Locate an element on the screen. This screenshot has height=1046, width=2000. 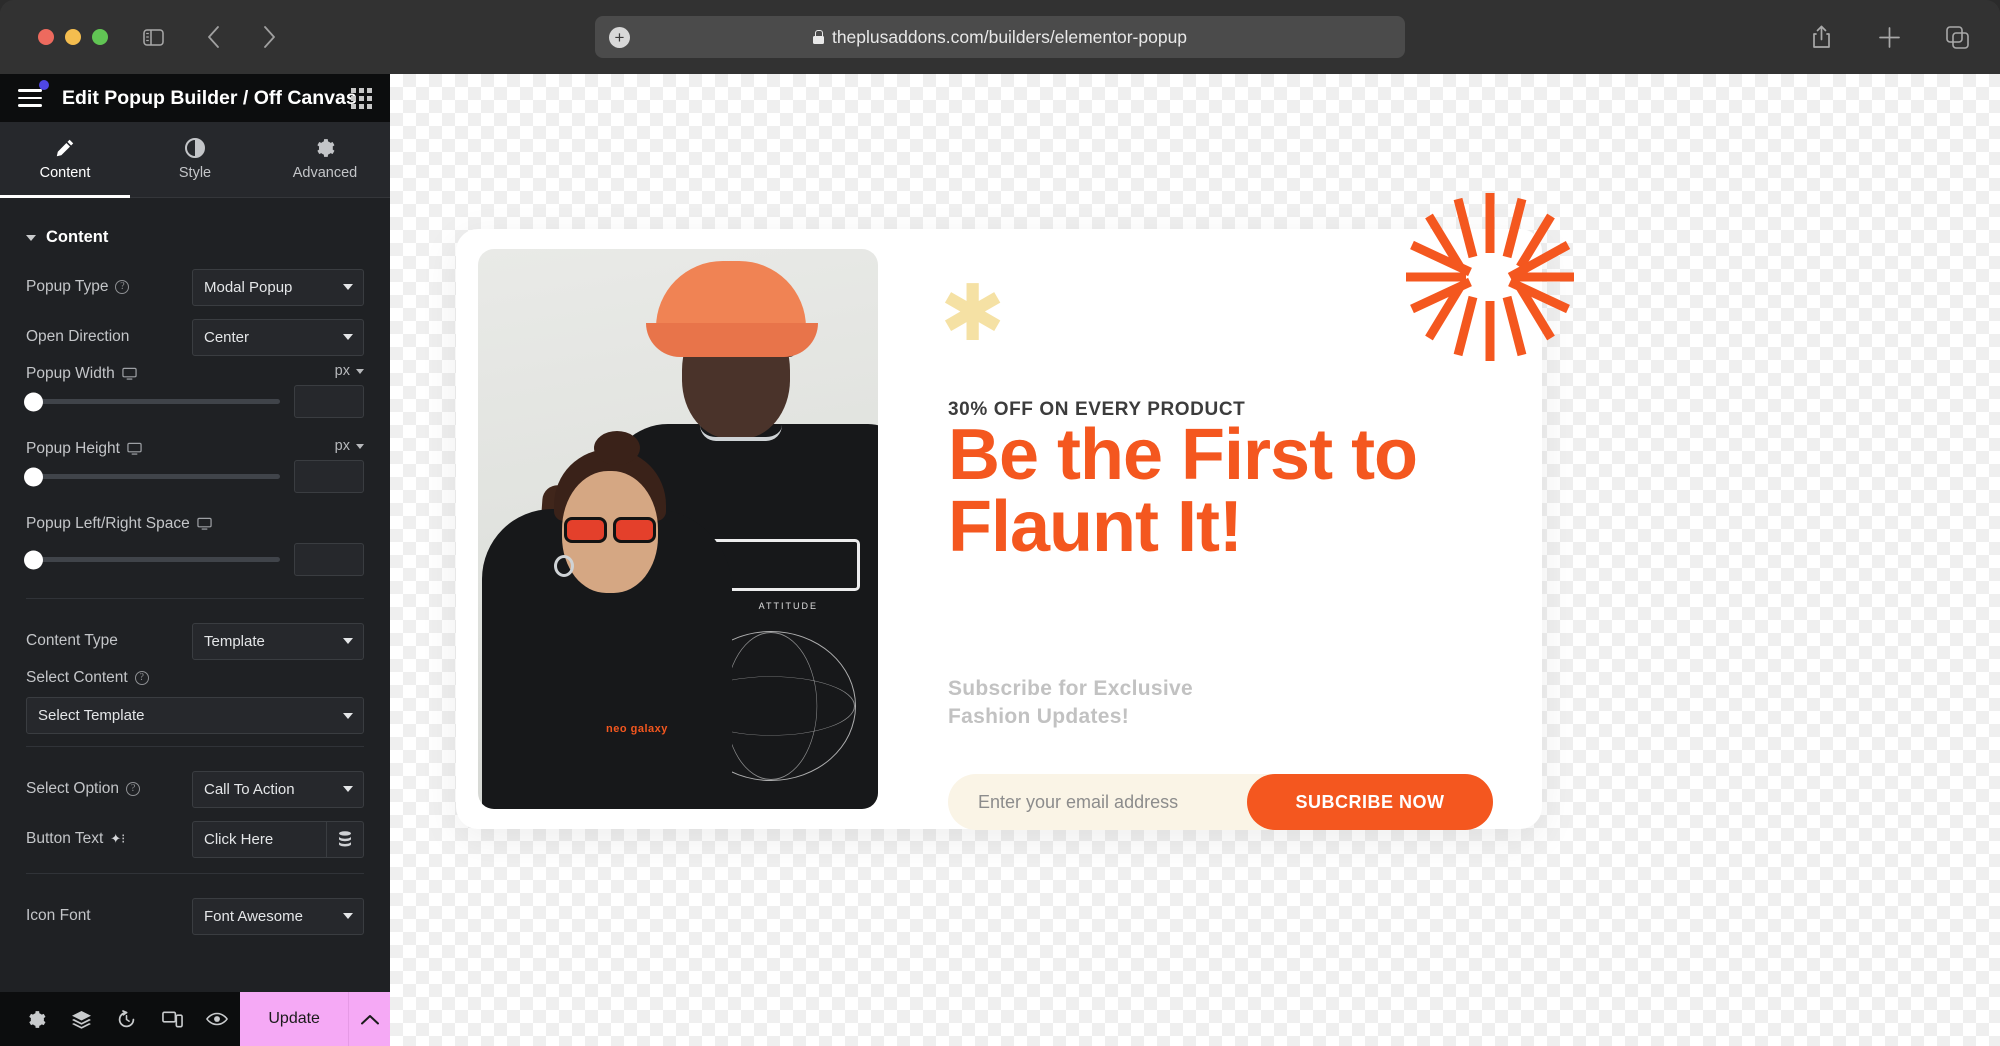
maximize-window-button is located at coordinates (100, 37).